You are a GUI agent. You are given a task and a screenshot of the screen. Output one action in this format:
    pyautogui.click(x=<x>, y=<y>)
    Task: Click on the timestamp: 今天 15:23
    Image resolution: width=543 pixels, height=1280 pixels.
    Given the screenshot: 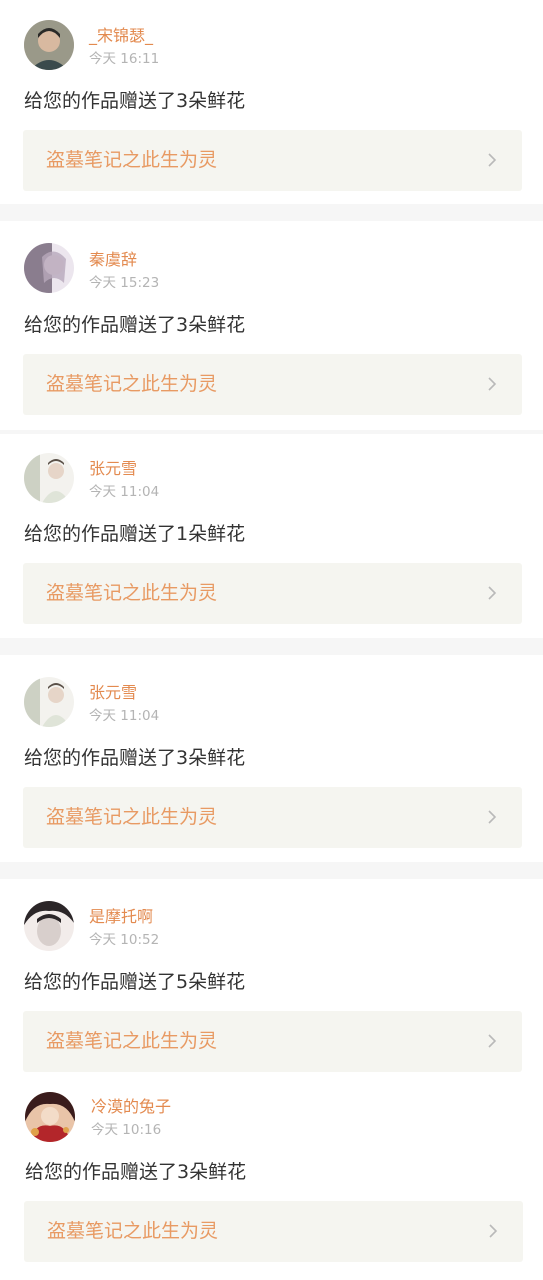 What is the action you would take?
    pyautogui.click(x=124, y=283)
    